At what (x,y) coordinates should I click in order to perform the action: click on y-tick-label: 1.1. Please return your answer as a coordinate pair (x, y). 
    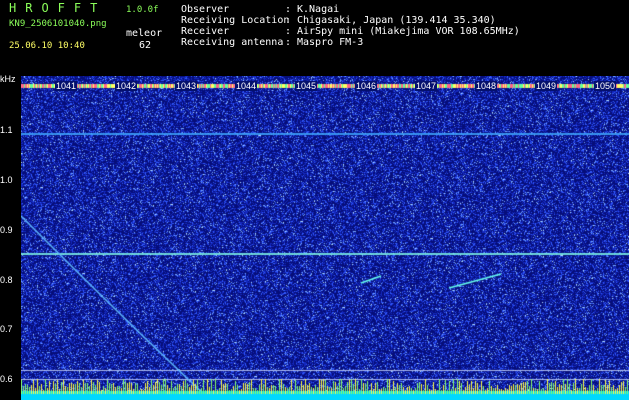
    Looking at the image, I should click on (6, 130).